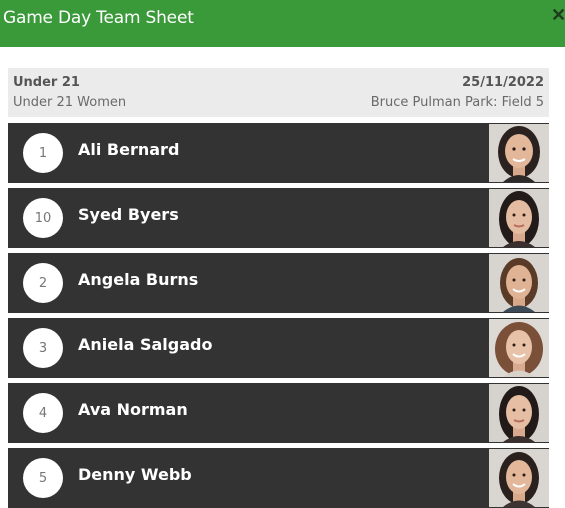  Describe the element at coordinates (278, 153) in the screenshot. I see `player-row: 1 Ali Bernard` at that location.